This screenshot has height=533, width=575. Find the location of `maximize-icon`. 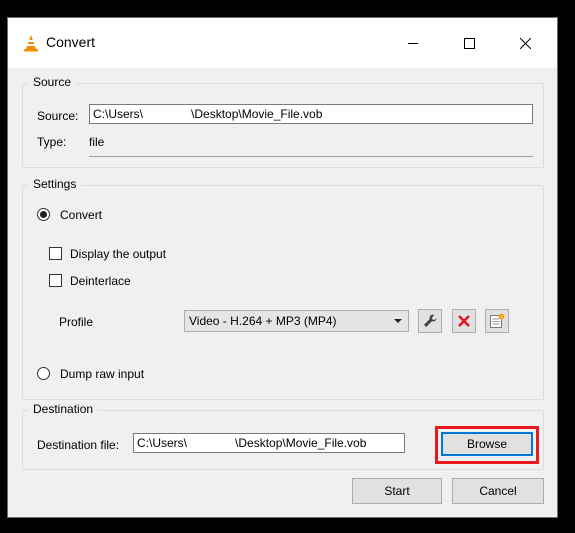

maximize-icon is located at coordinates (469, 43).